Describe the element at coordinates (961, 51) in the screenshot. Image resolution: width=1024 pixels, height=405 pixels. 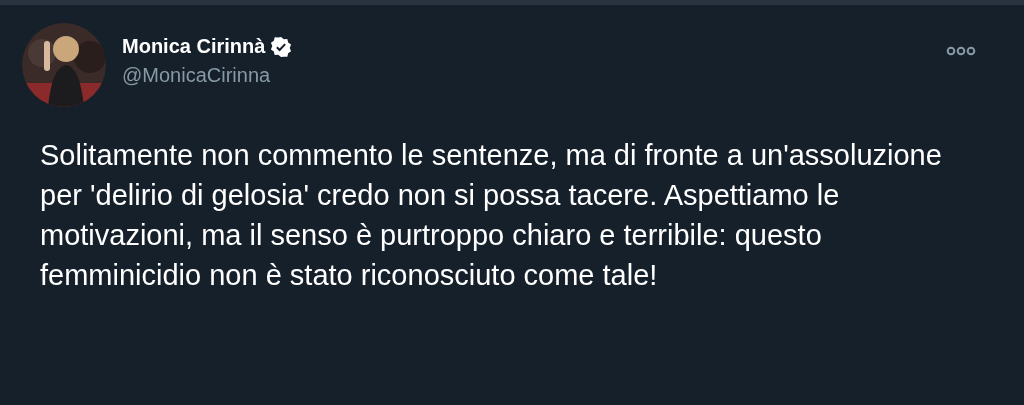
I see `more-options-icon` at that location.